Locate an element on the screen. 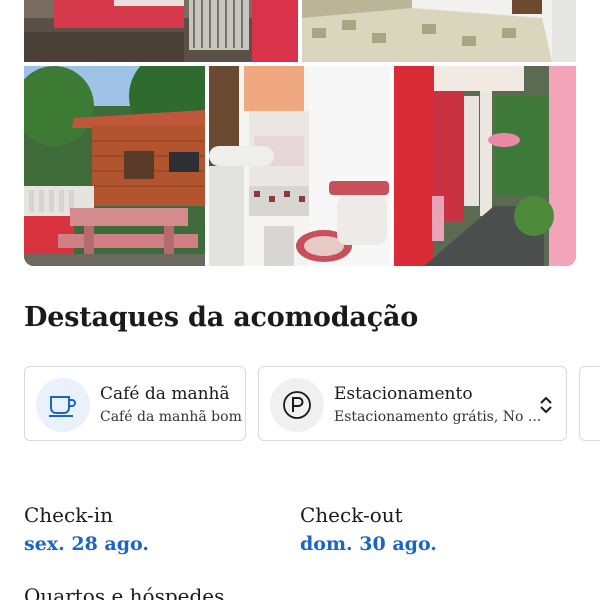  parking-icon is located at coordinates (297, 405).